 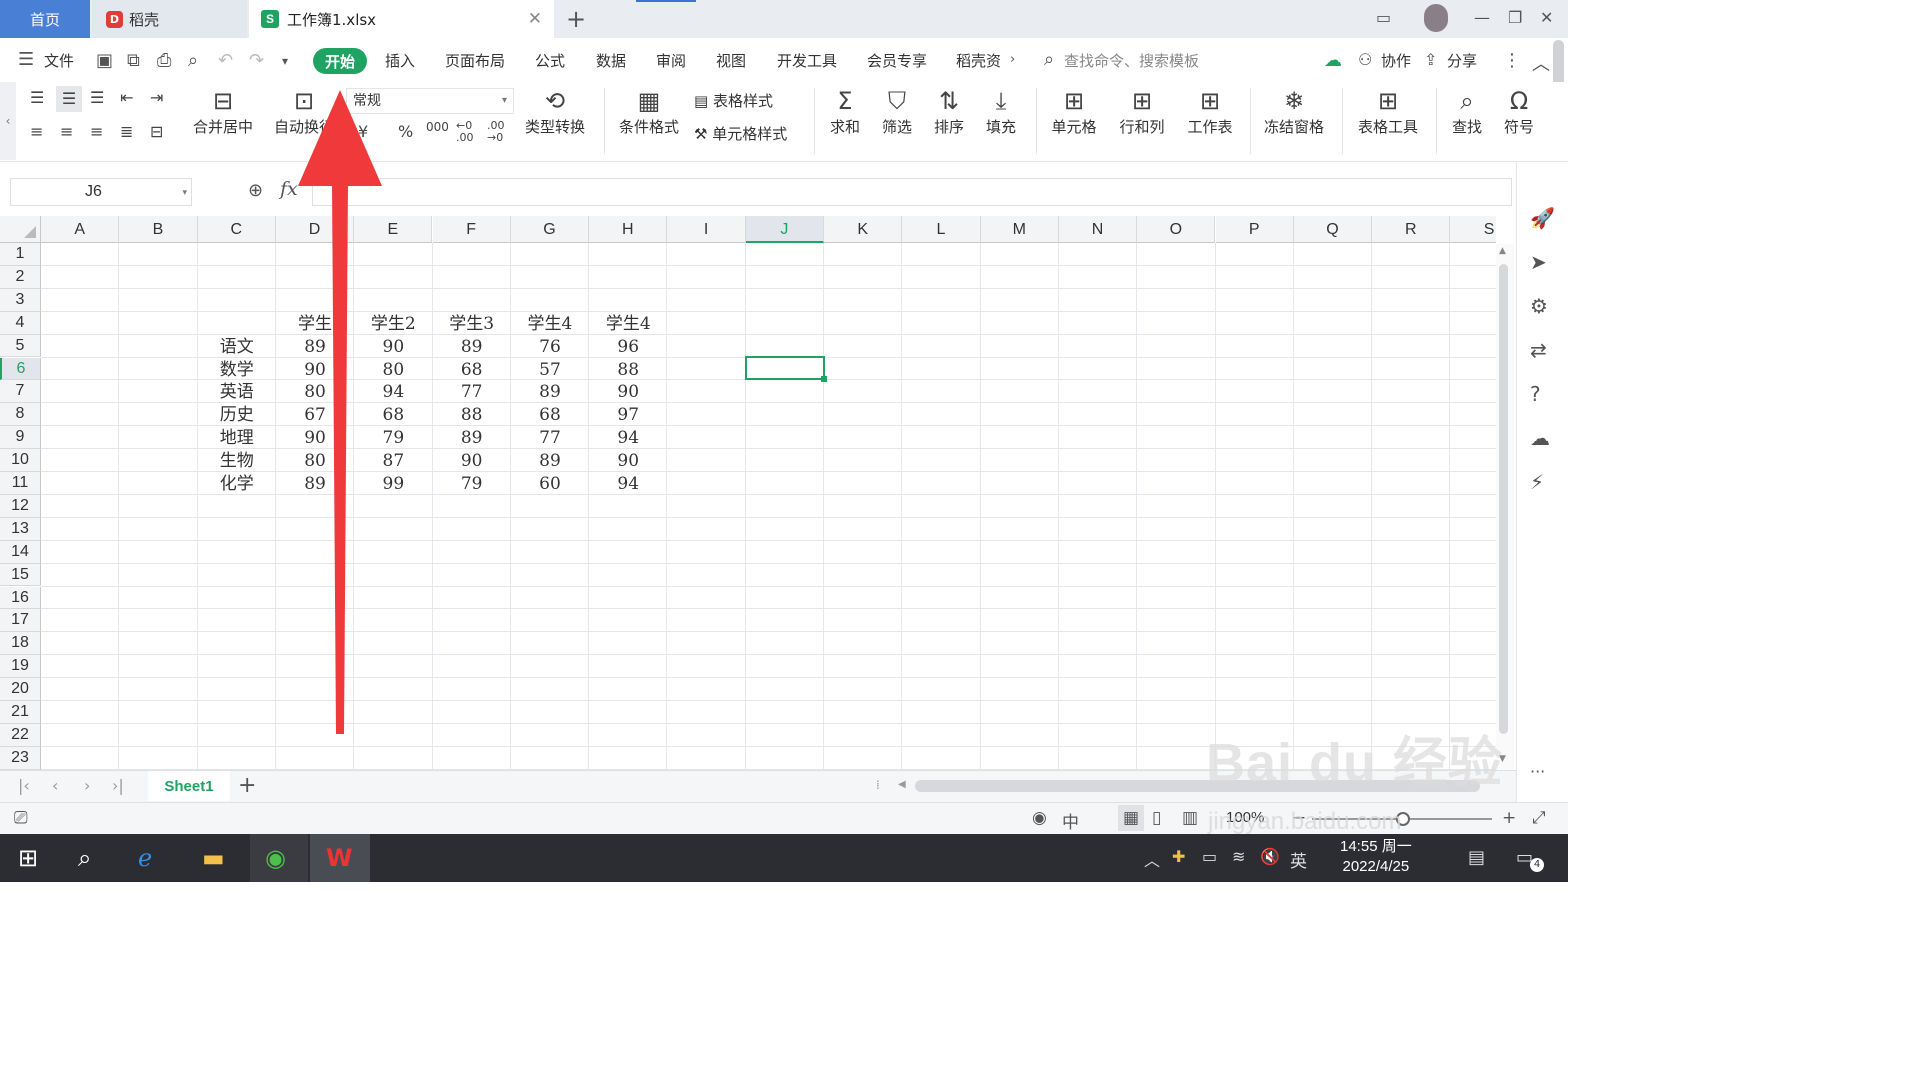 I want to click on cloud-sync-icon: ☁, so click(x=1333, y=60).